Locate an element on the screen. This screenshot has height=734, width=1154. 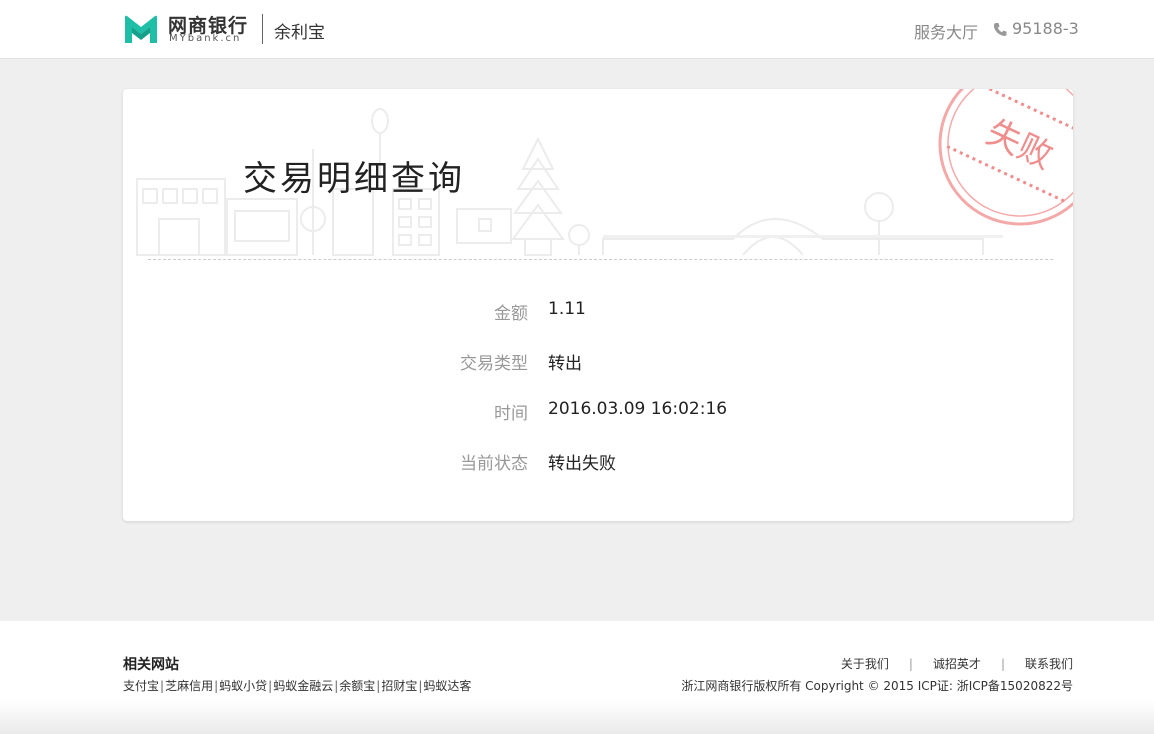
link-ant-fincloud: 蚂蚁金融云 is located at coordinates (303, 686).